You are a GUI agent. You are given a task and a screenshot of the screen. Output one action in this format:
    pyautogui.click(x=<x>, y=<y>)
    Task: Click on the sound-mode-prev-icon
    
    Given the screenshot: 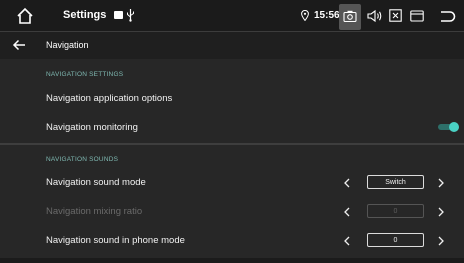 What is the action you would take?
    pyautogui.click(x=347, y=183)
    